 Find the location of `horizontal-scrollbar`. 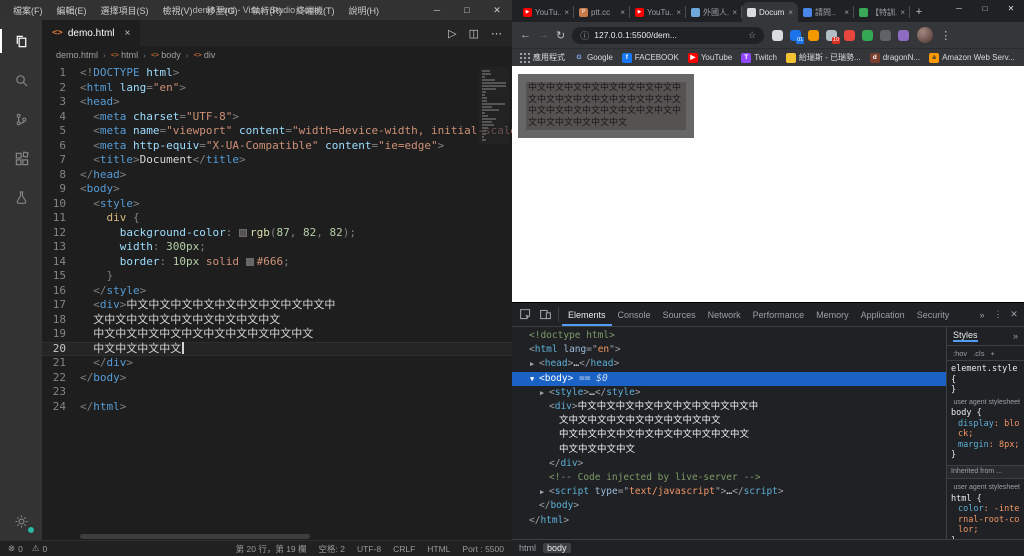

horizontal-scrollbar is located at coordinates (195, 536).